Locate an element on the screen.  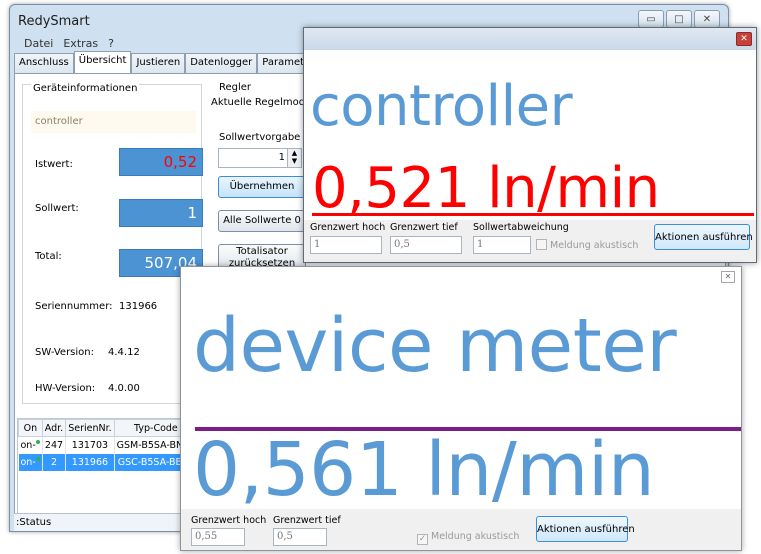
sollwert-label: Sollwert: is located at coordinates (57, 208).